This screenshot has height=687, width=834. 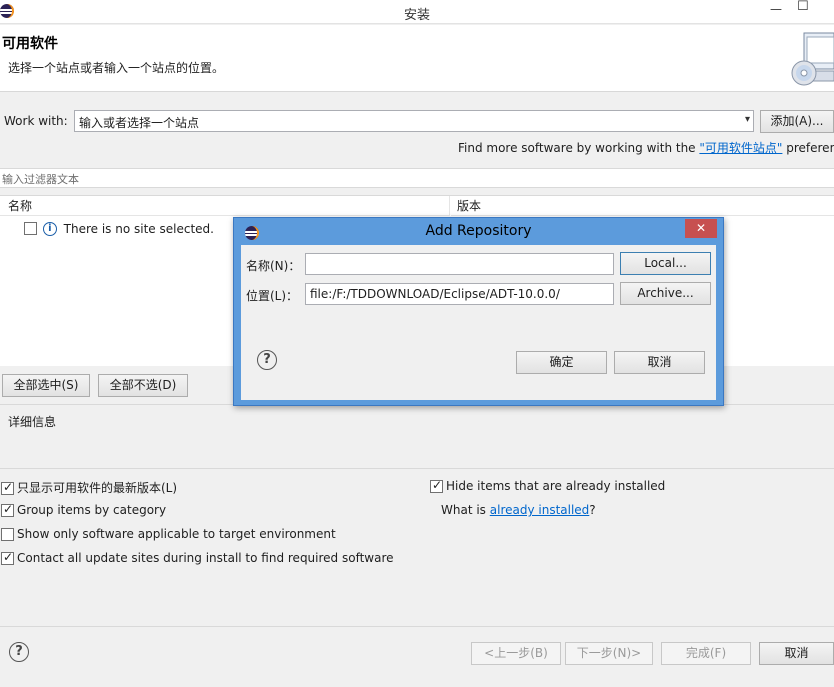 What do you see at coordinates (273, 266) in the screenshot?
I see `name-label: 名称(N)：` at bounding box center [273, 266].